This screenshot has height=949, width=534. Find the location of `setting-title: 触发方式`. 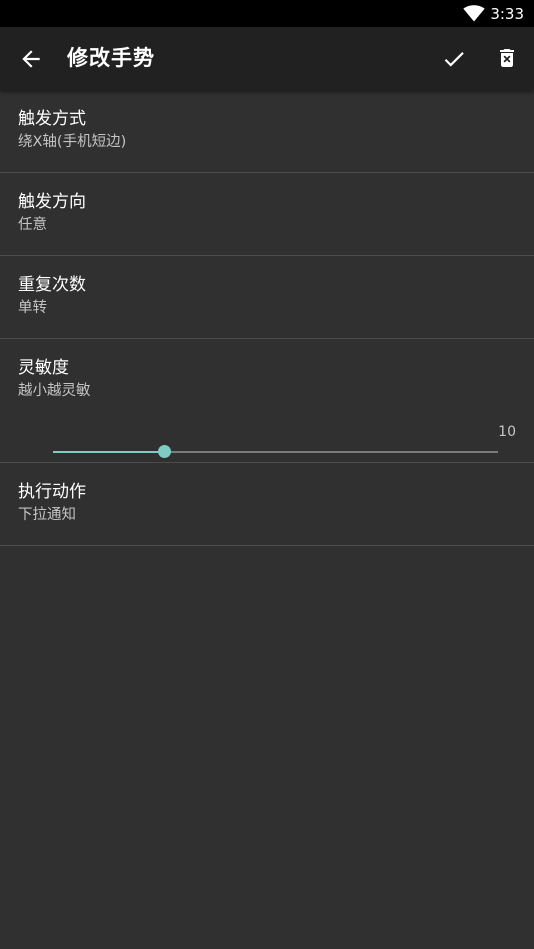

setting-title: 触发方式 is located at coordinates (52, 119).